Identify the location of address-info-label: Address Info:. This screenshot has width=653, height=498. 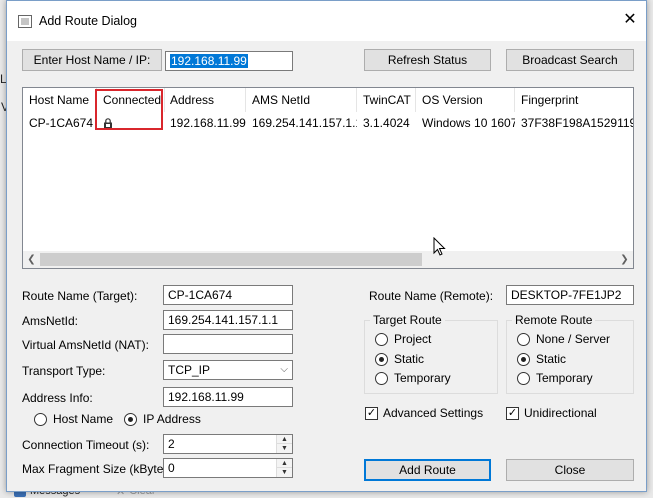
(57, 398).